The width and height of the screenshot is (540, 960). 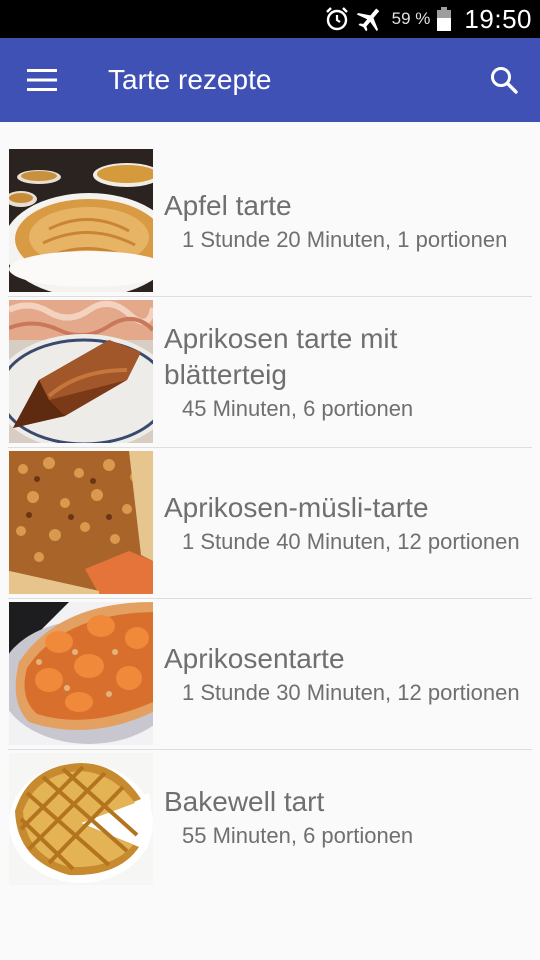 What do you see at coordinates (370, 19) in the screenshot?
I see `airplane-mode-icon` at bounding box center [370, 19].